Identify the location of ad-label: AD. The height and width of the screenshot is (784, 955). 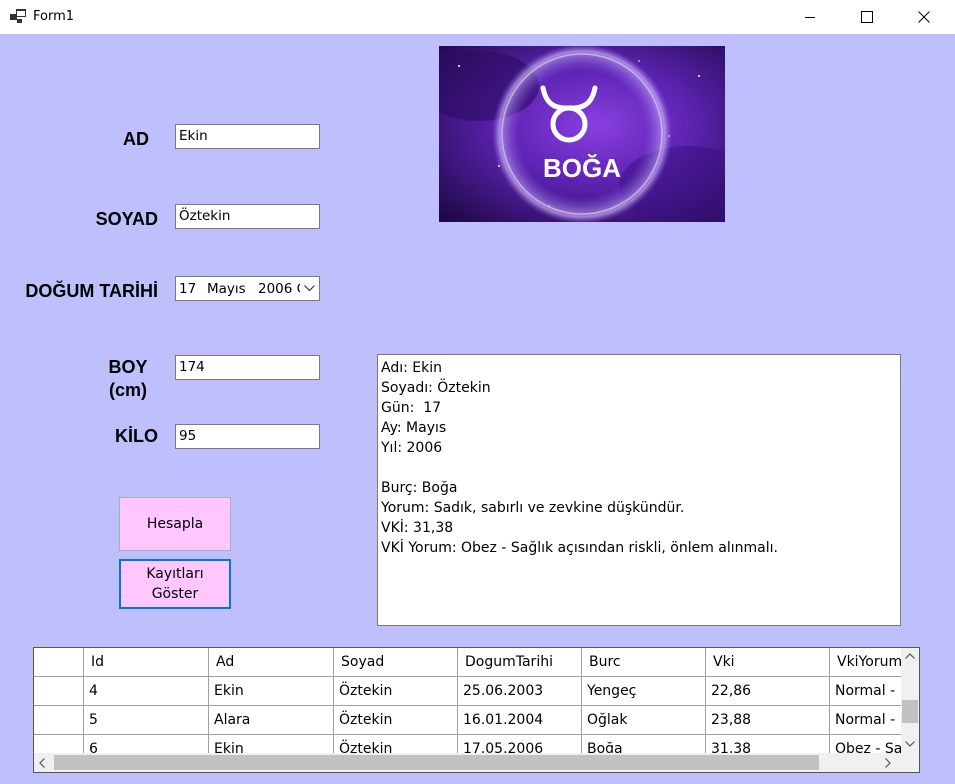
(136, 139).